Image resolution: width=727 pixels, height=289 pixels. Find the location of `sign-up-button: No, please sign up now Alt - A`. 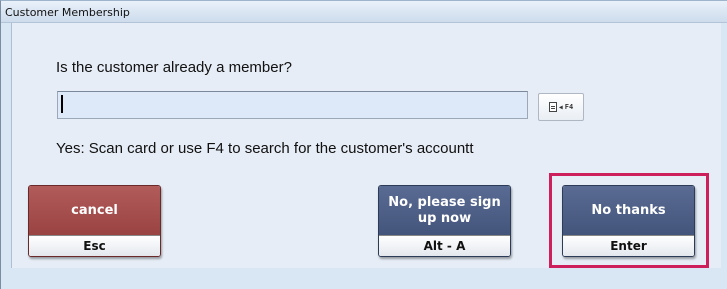

sign-up-button: No, please sign up now Alt - A is located at coordinates (444, 221).